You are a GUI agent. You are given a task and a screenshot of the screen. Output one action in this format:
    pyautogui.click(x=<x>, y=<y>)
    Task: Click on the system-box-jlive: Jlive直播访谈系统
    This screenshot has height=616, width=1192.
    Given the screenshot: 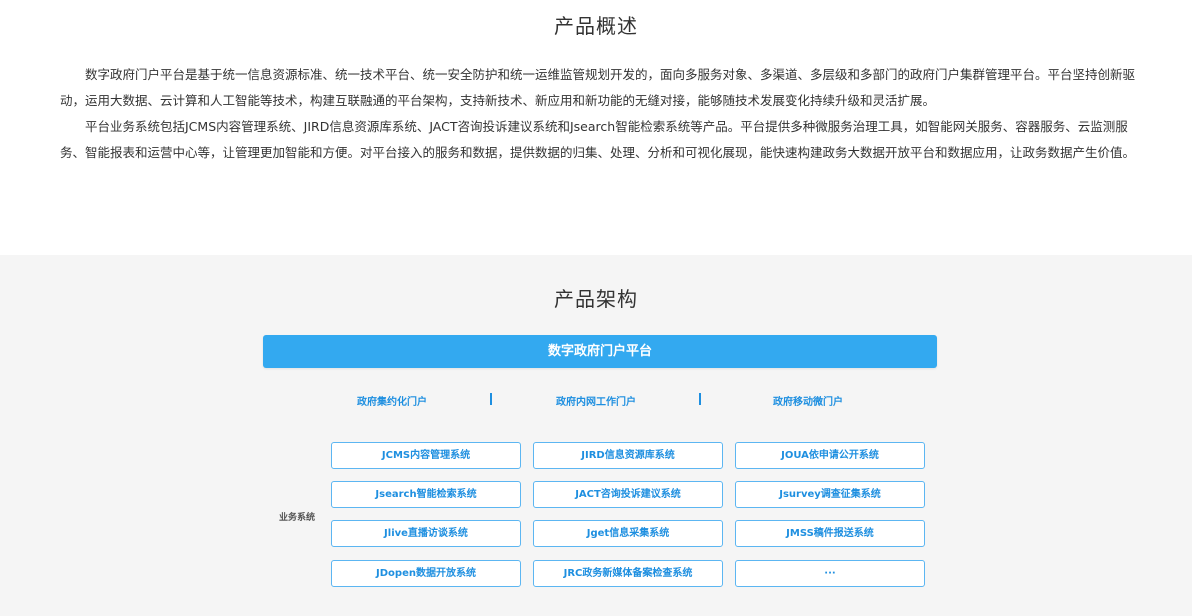 What is the action you would take?
    pyautogui.click(x=426, y=533)
    